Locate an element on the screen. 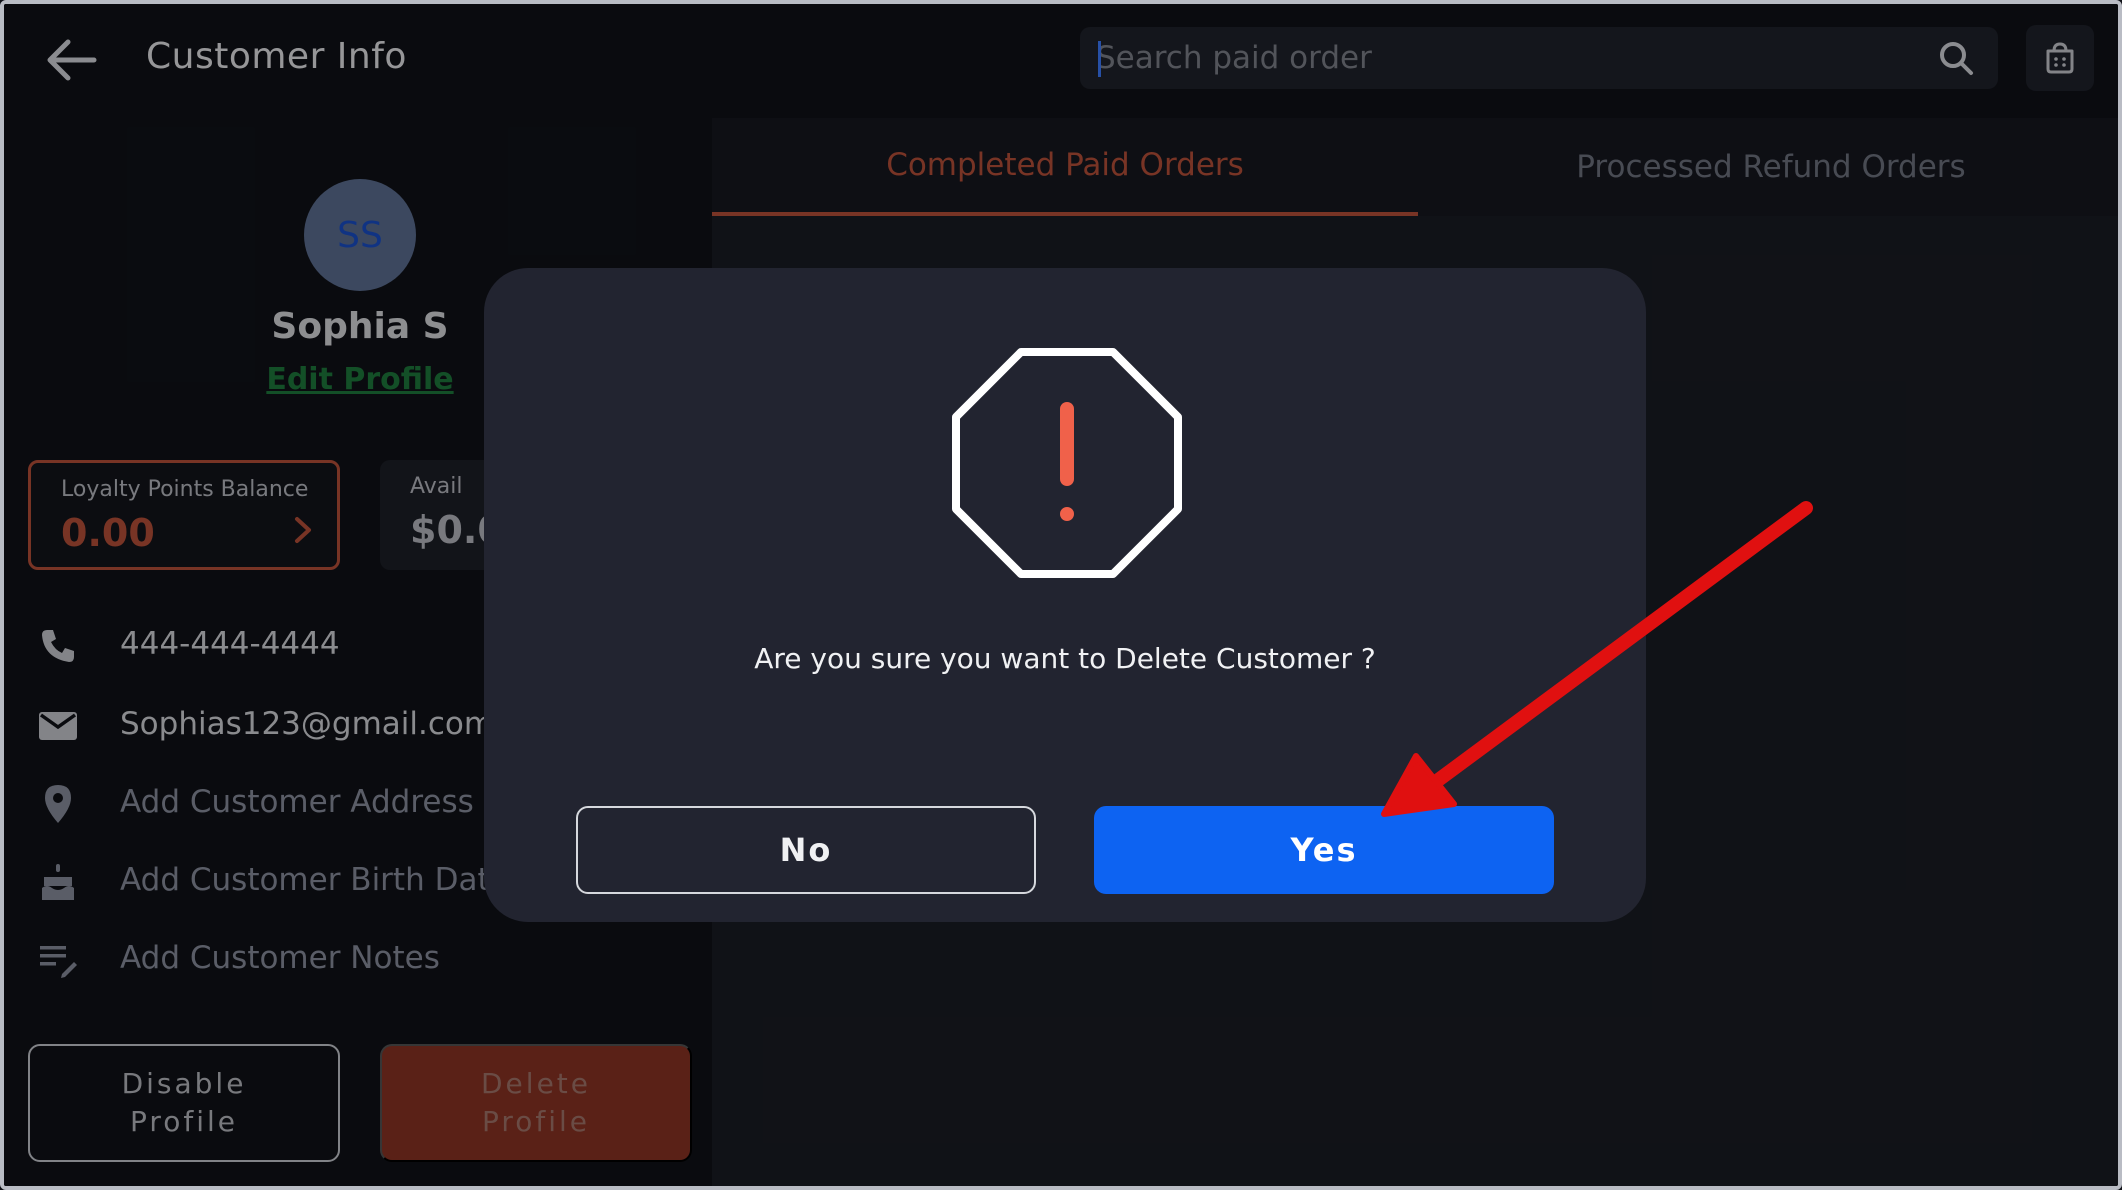 This screenshot has height=1190, width=2122. yes-button: Yes is located at coordinates (1324, 850).